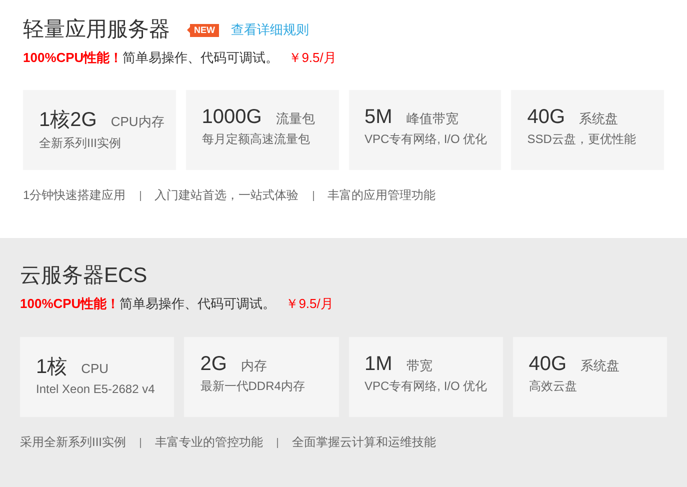  What do you see at coordinates (253, 366) in the screenshot?
I see `spec-unit: 内存` at bounding box center [253, 366].